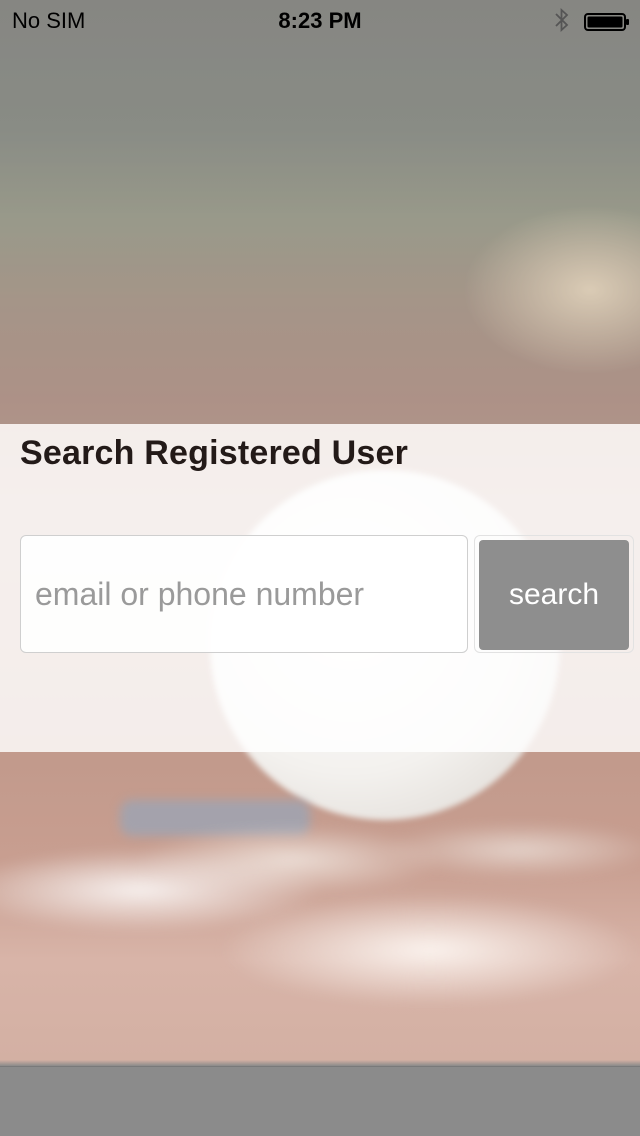  What do you see at coordinates (214, 453) in the screenshot?
I see `page-title: Search Registered User` at bounding box center [214, 453].